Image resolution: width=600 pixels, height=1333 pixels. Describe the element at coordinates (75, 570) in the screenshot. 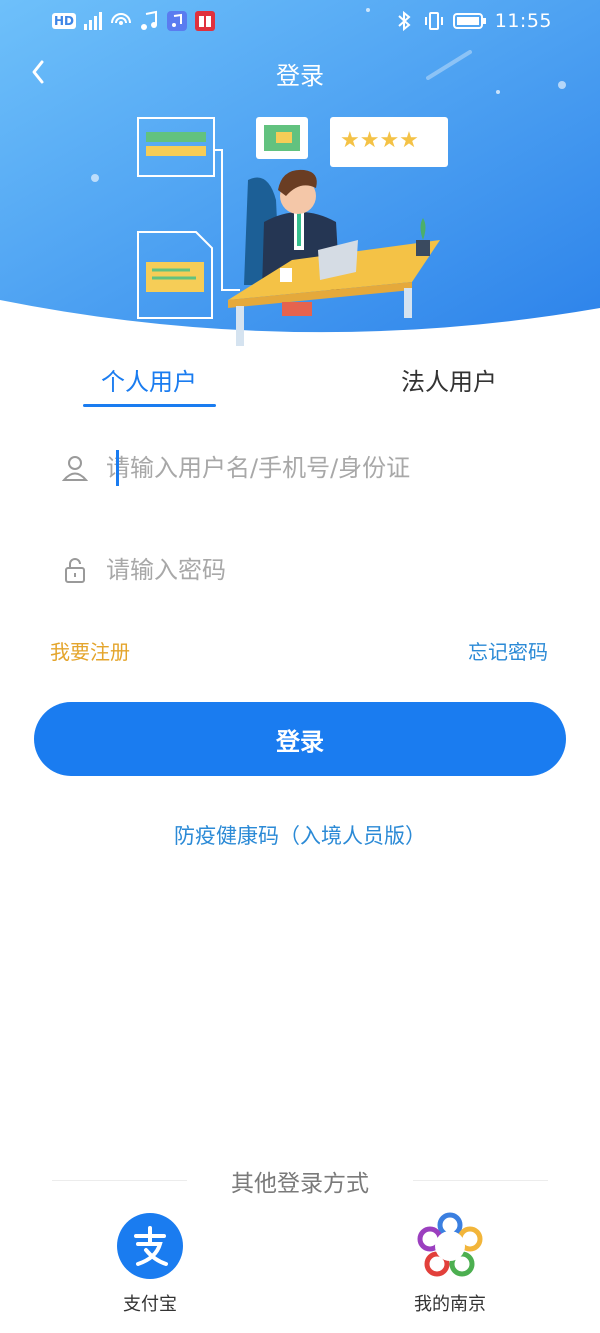

I see `lock-icon` at that location.